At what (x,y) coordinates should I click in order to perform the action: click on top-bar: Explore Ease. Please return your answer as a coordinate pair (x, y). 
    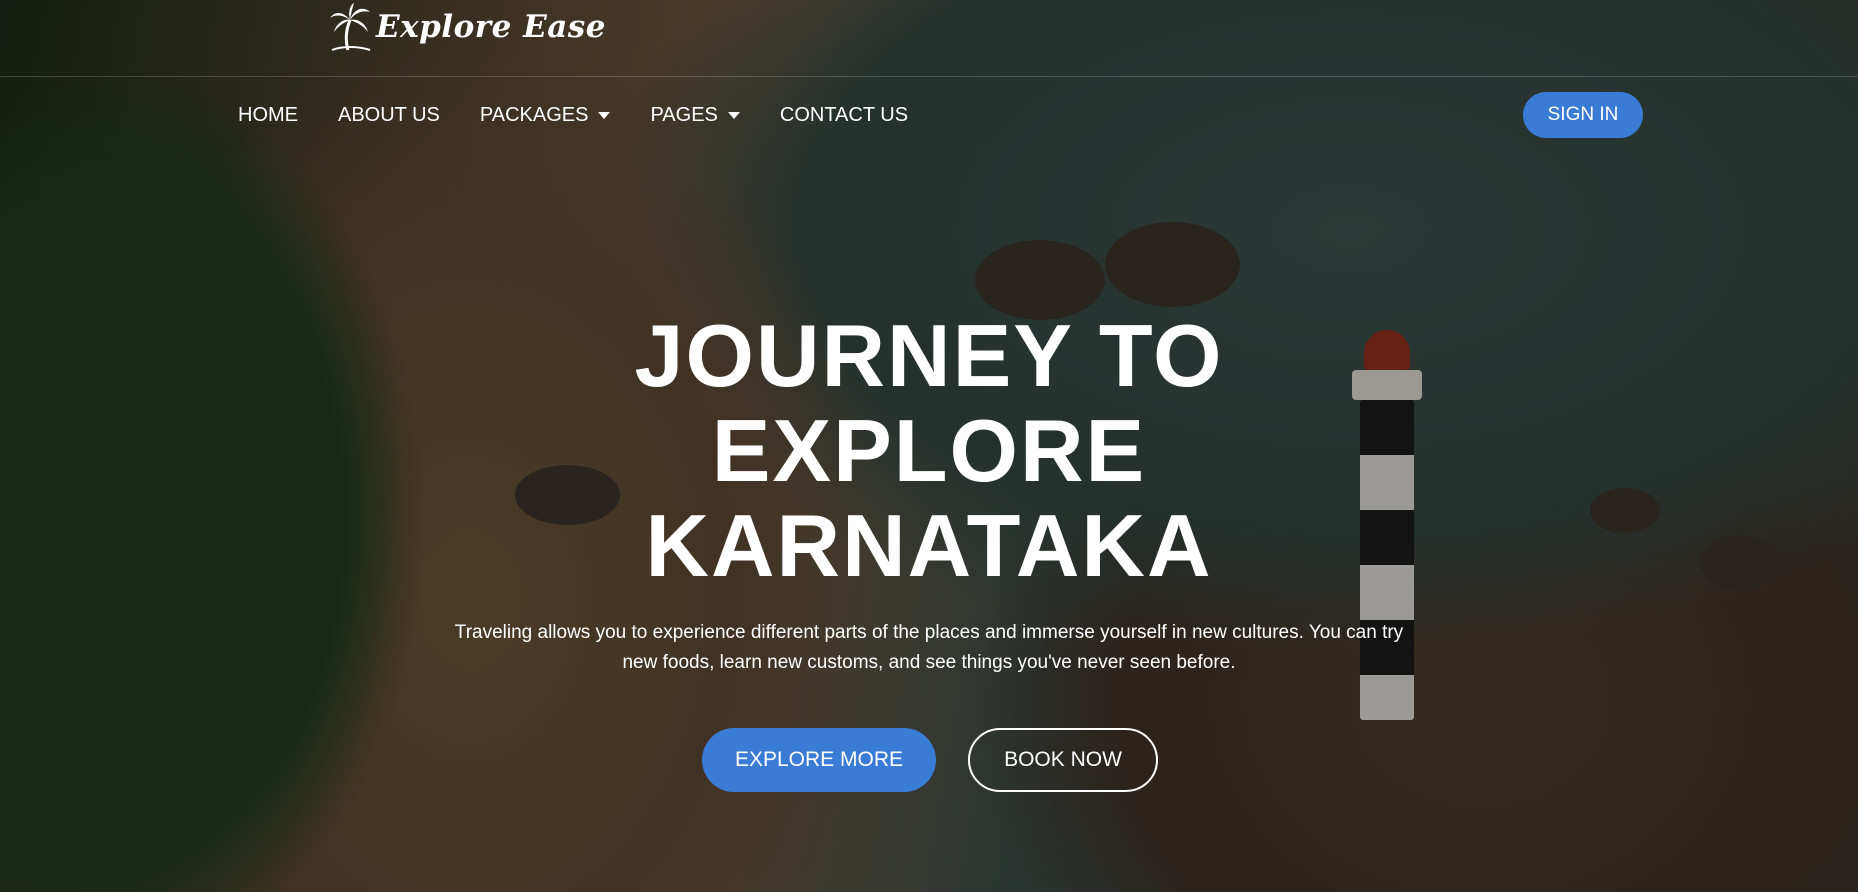
    Looking at the image, I should click on (929, 38).